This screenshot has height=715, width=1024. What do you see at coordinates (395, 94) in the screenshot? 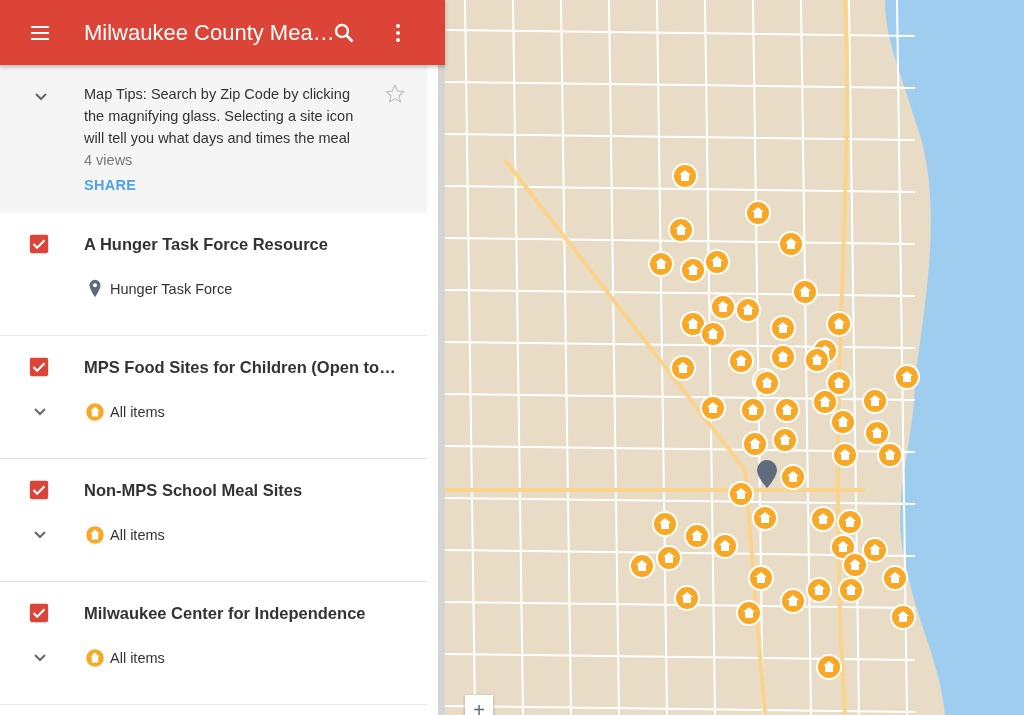
I see `star-icon` at bounding box center [395, 94].